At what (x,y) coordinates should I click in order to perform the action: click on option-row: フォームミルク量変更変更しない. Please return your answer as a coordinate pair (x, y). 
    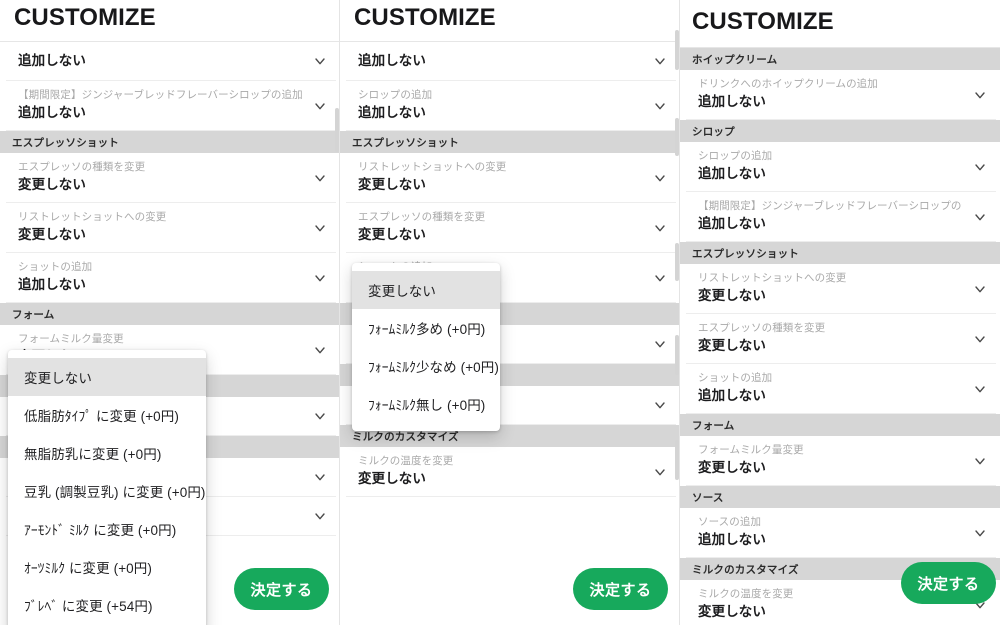
    Looking at the image, I should click on (841, 461).